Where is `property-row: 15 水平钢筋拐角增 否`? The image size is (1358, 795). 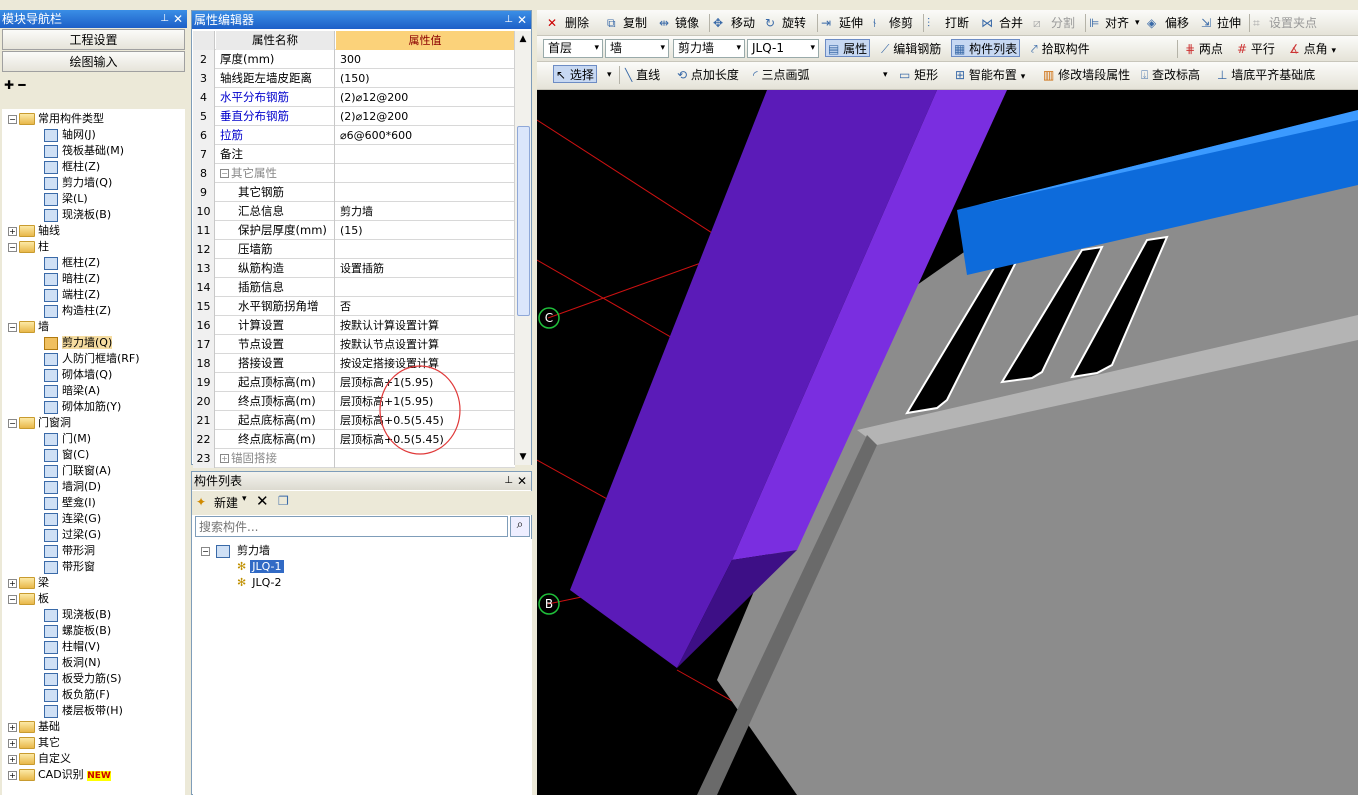
property-row: 15 水平钢筋拐角增 否 is located at coordinates (354, 306).